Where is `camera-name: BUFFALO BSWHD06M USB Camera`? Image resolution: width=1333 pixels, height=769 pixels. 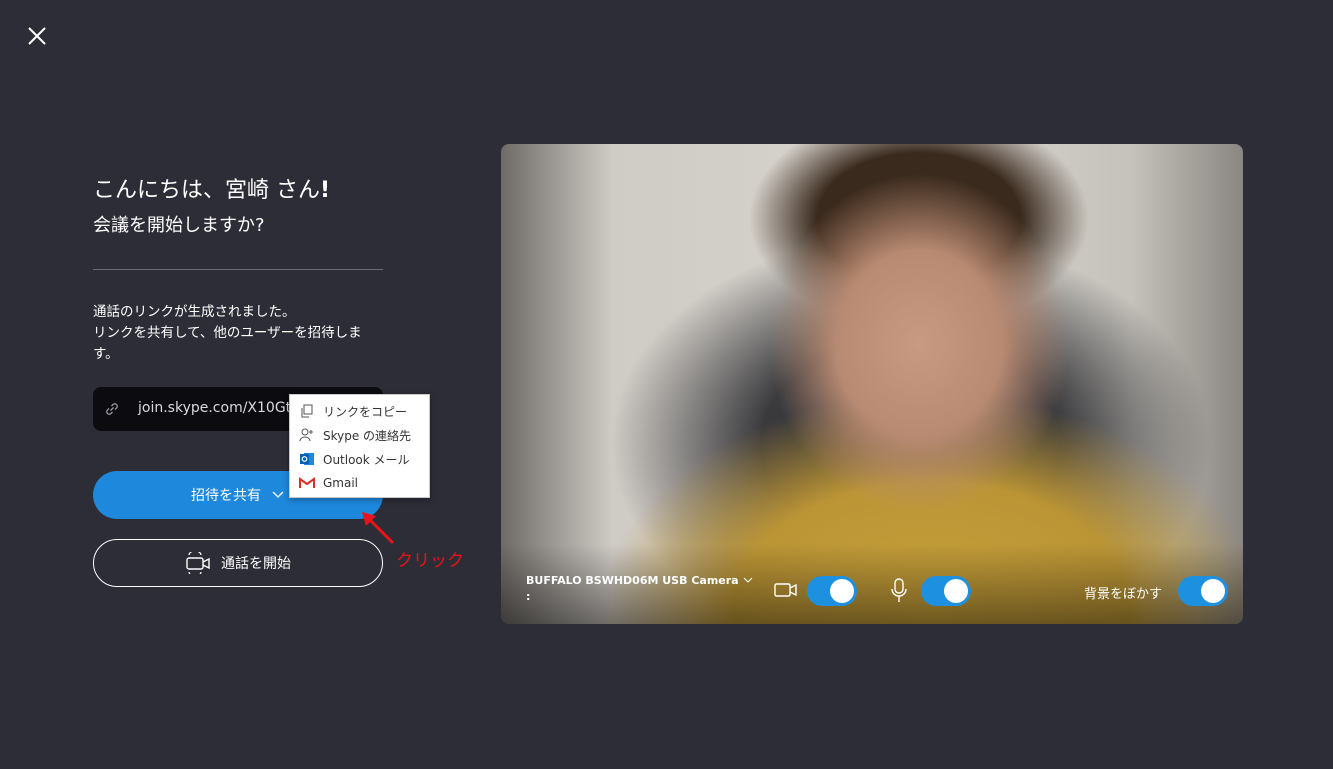
camera-name: BUFFALO BSWHD06M USB Camera is located at coordinates (632, 580).